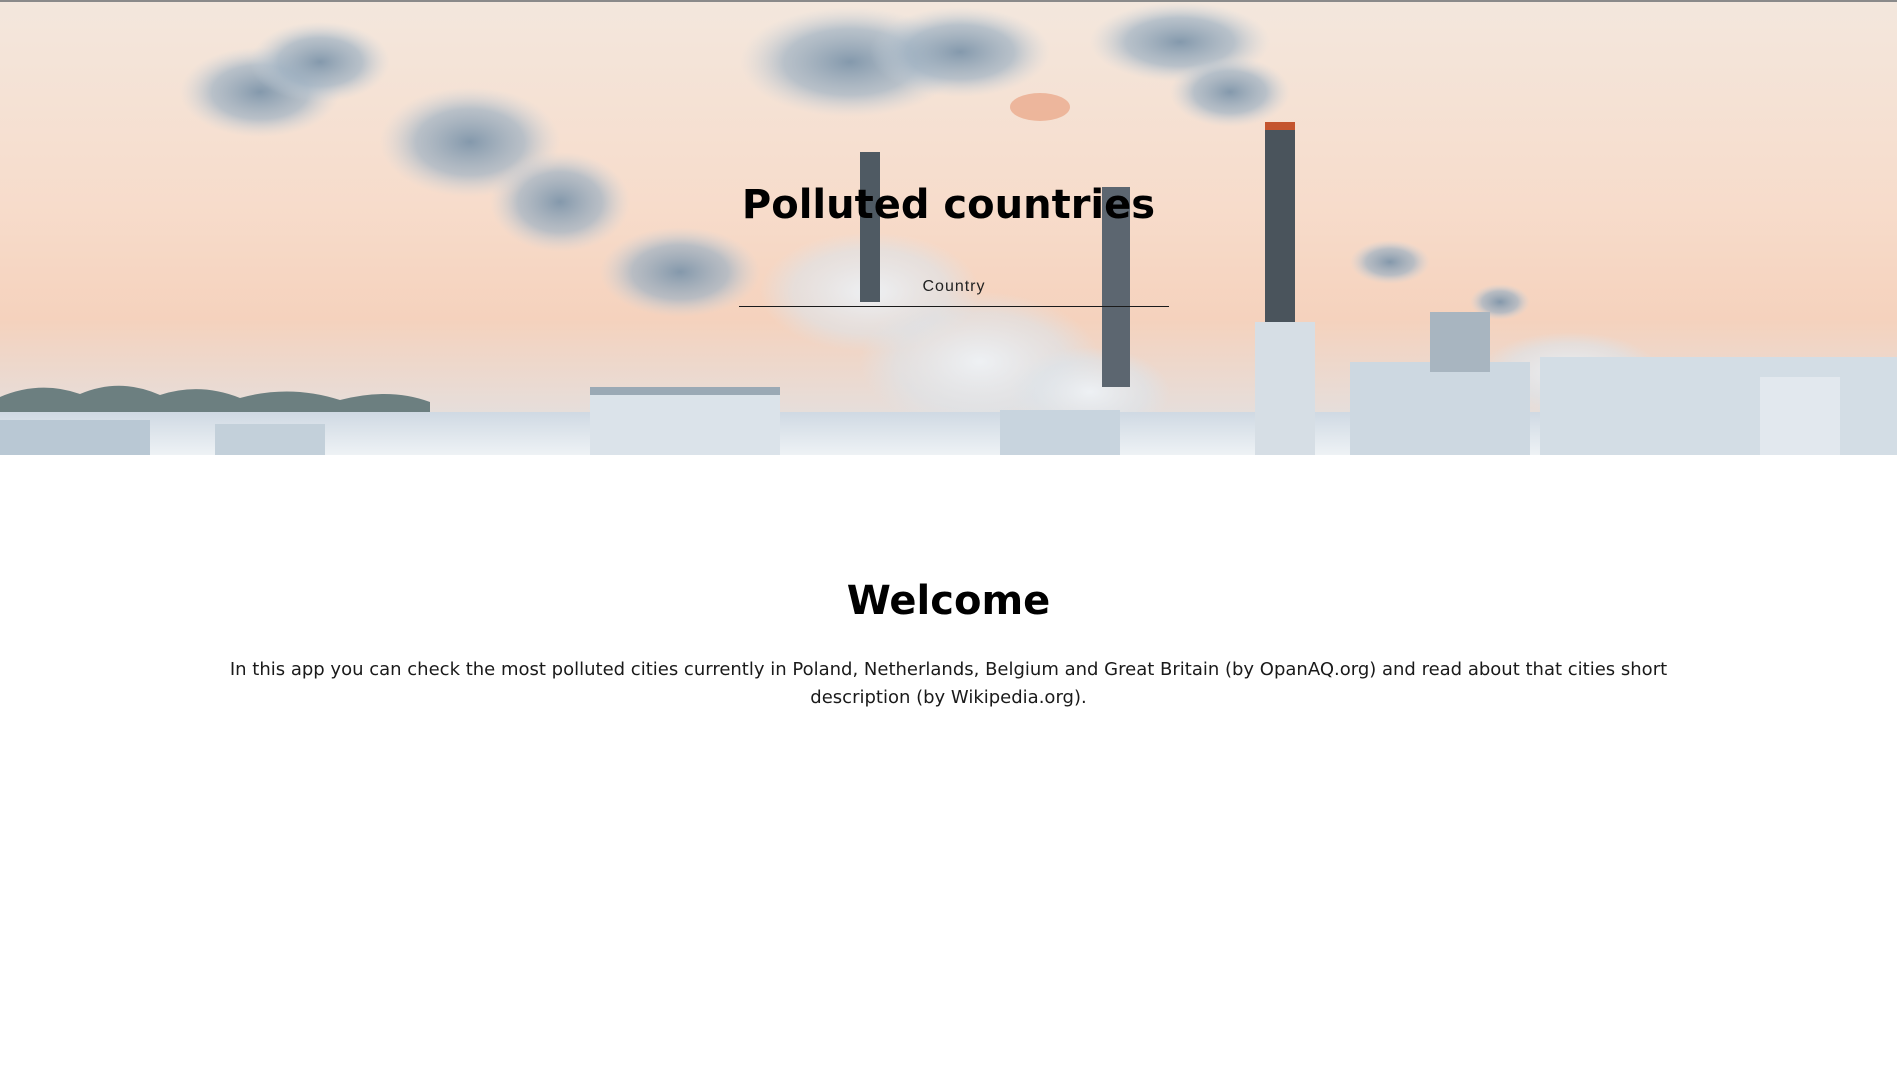  I want to click on country-select: Country, so click(954, 289).